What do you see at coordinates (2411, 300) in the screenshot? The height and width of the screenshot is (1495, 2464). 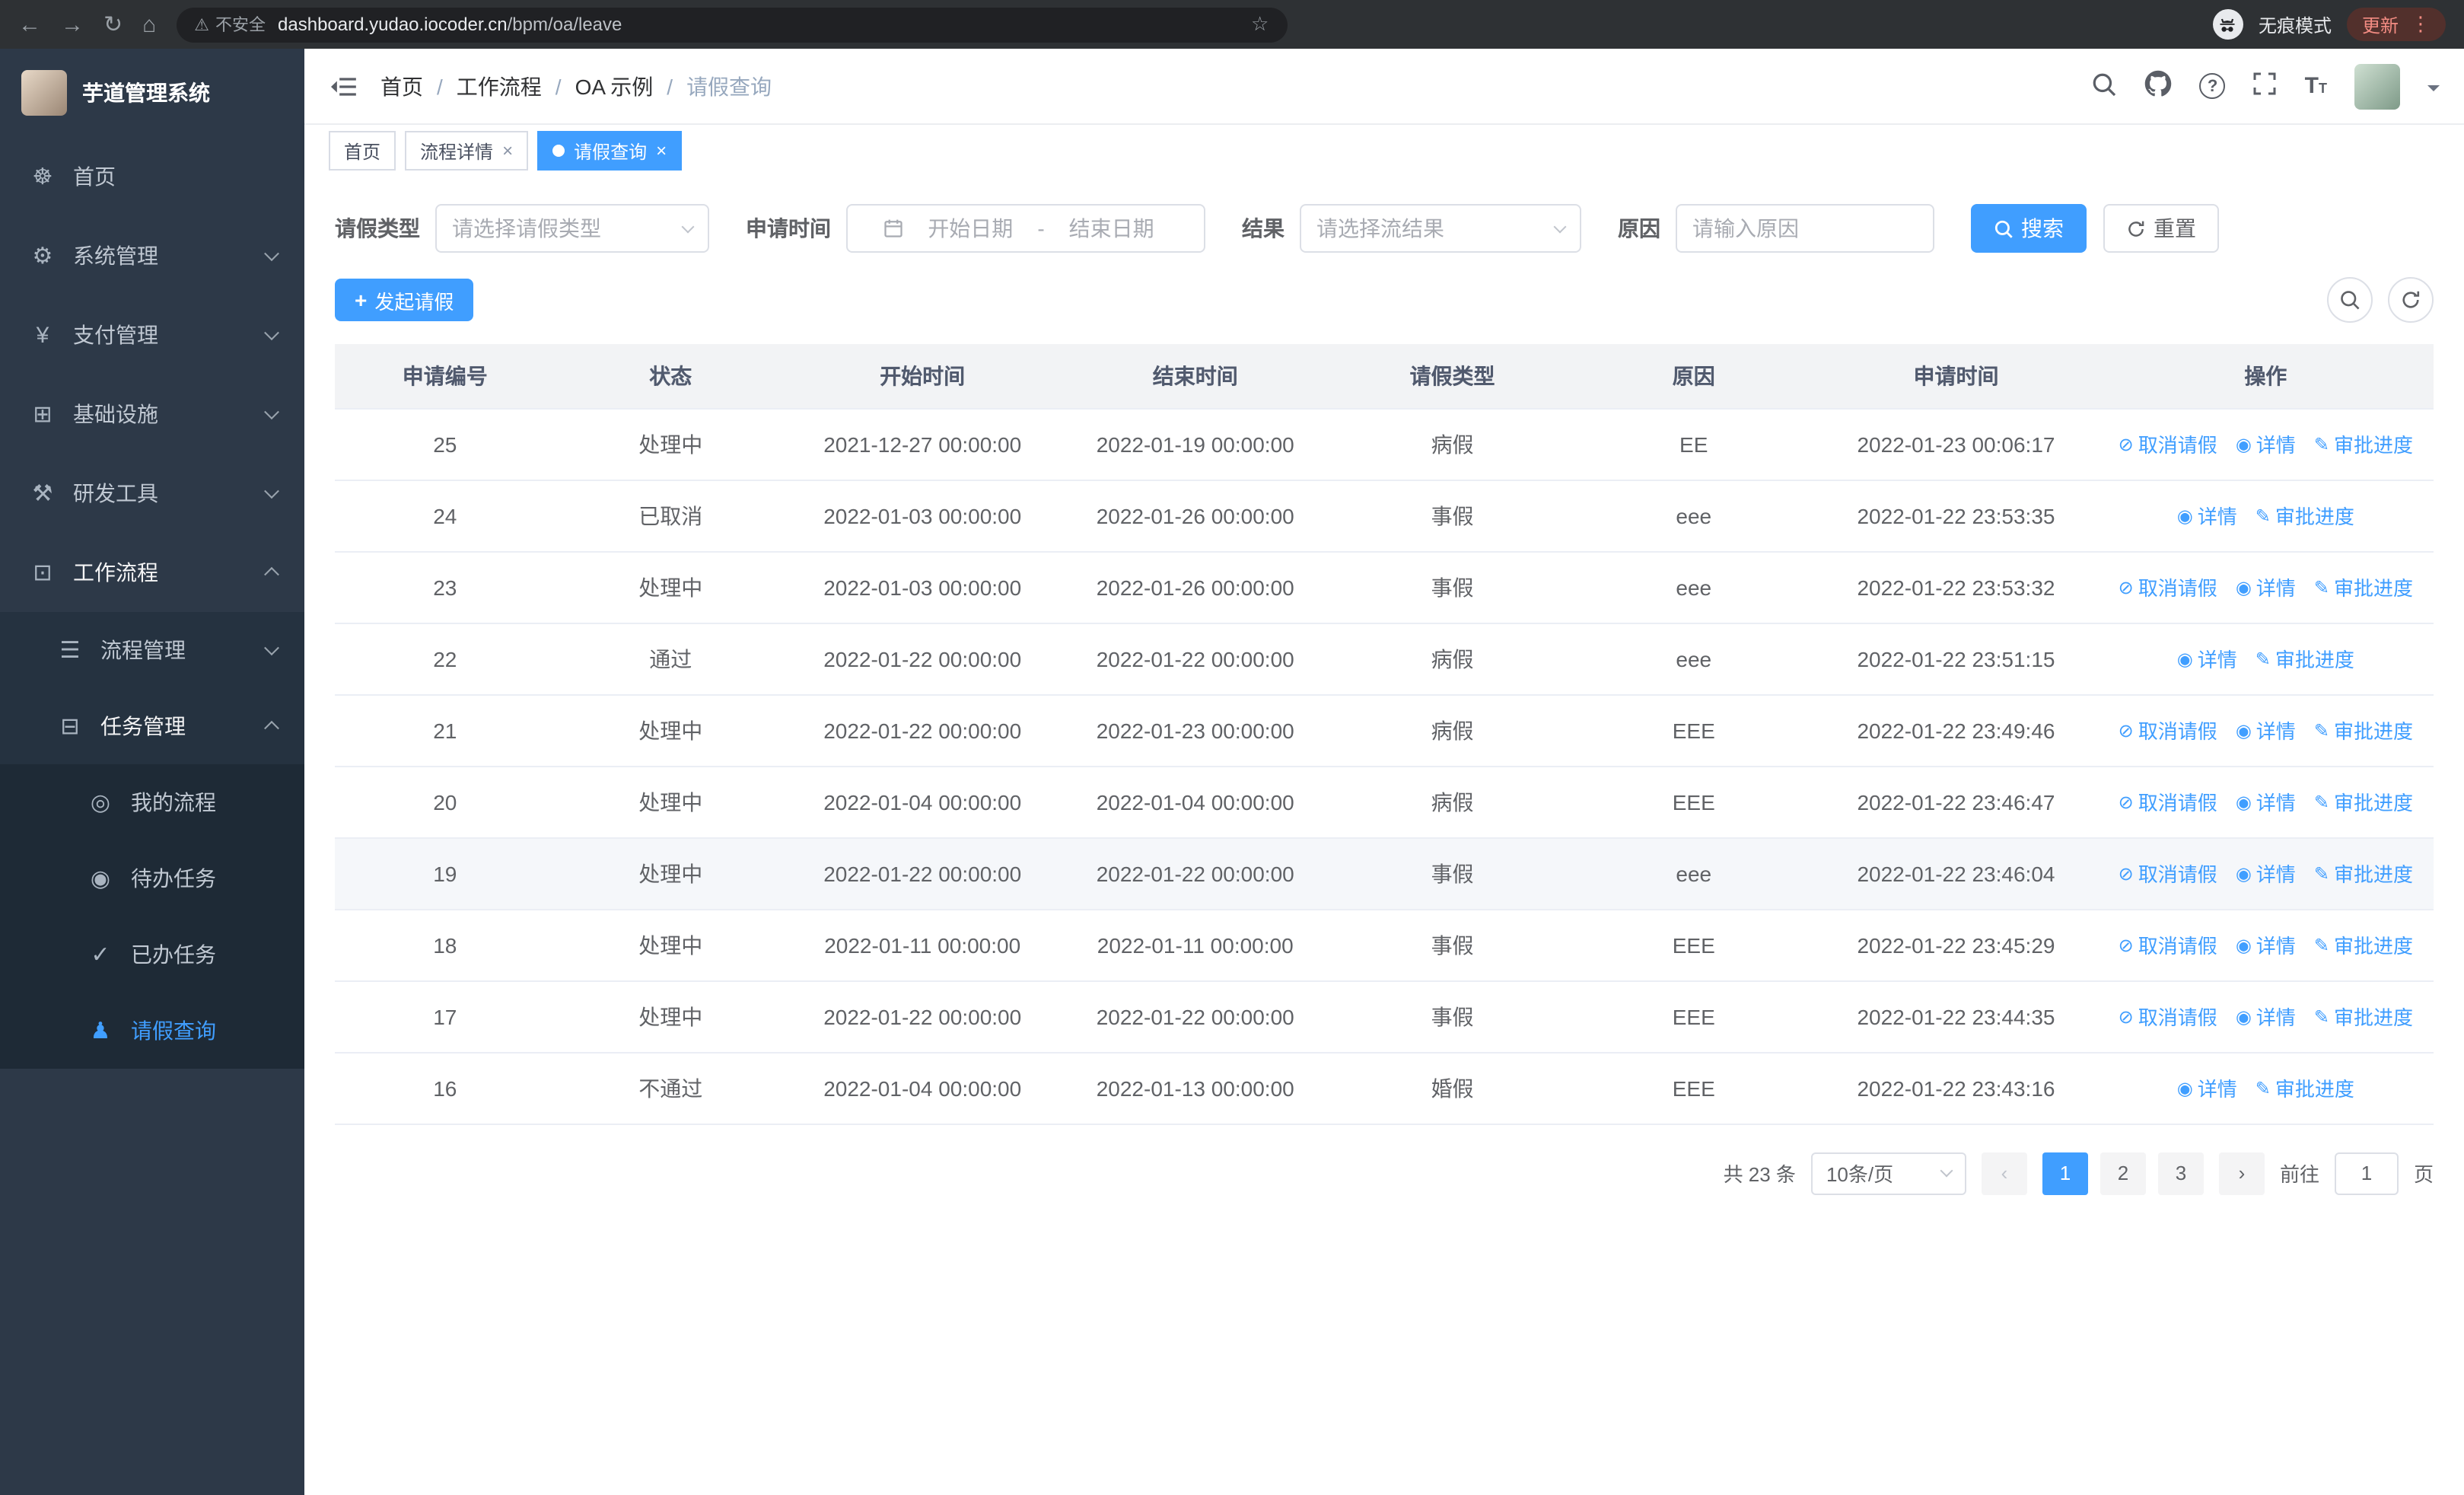 I see `refresh-table-button` at bounding box center [2411, 300].